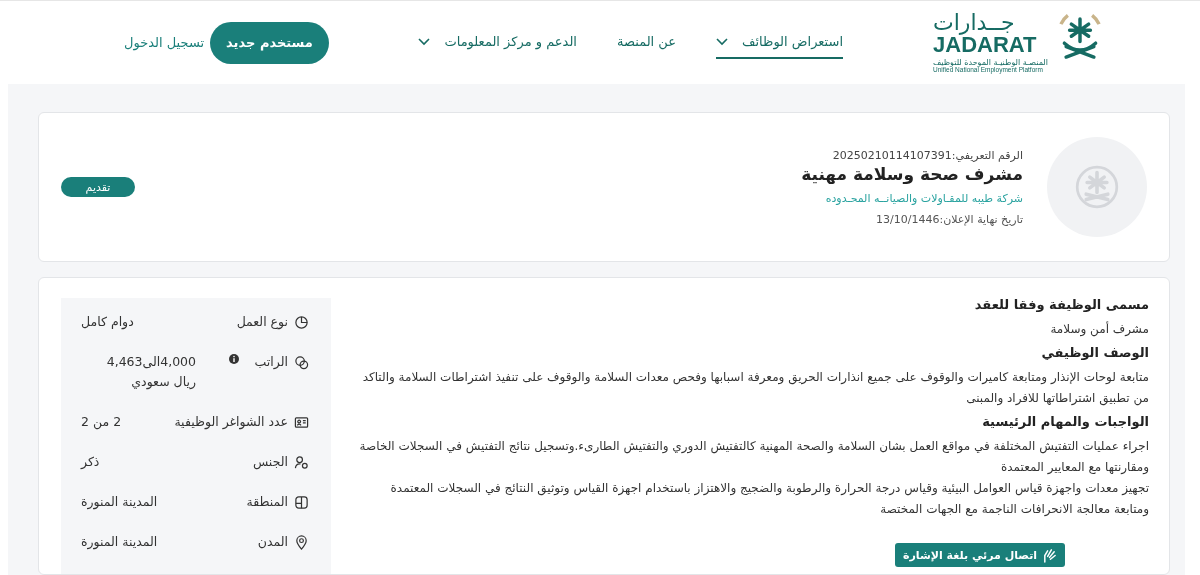 The height and width of the screenshot is (575, 1200). What do you see at coordinates (107, 322) in the screenshot?
I see `detail-value: دوام كامل` at bounding box center [107, 322].